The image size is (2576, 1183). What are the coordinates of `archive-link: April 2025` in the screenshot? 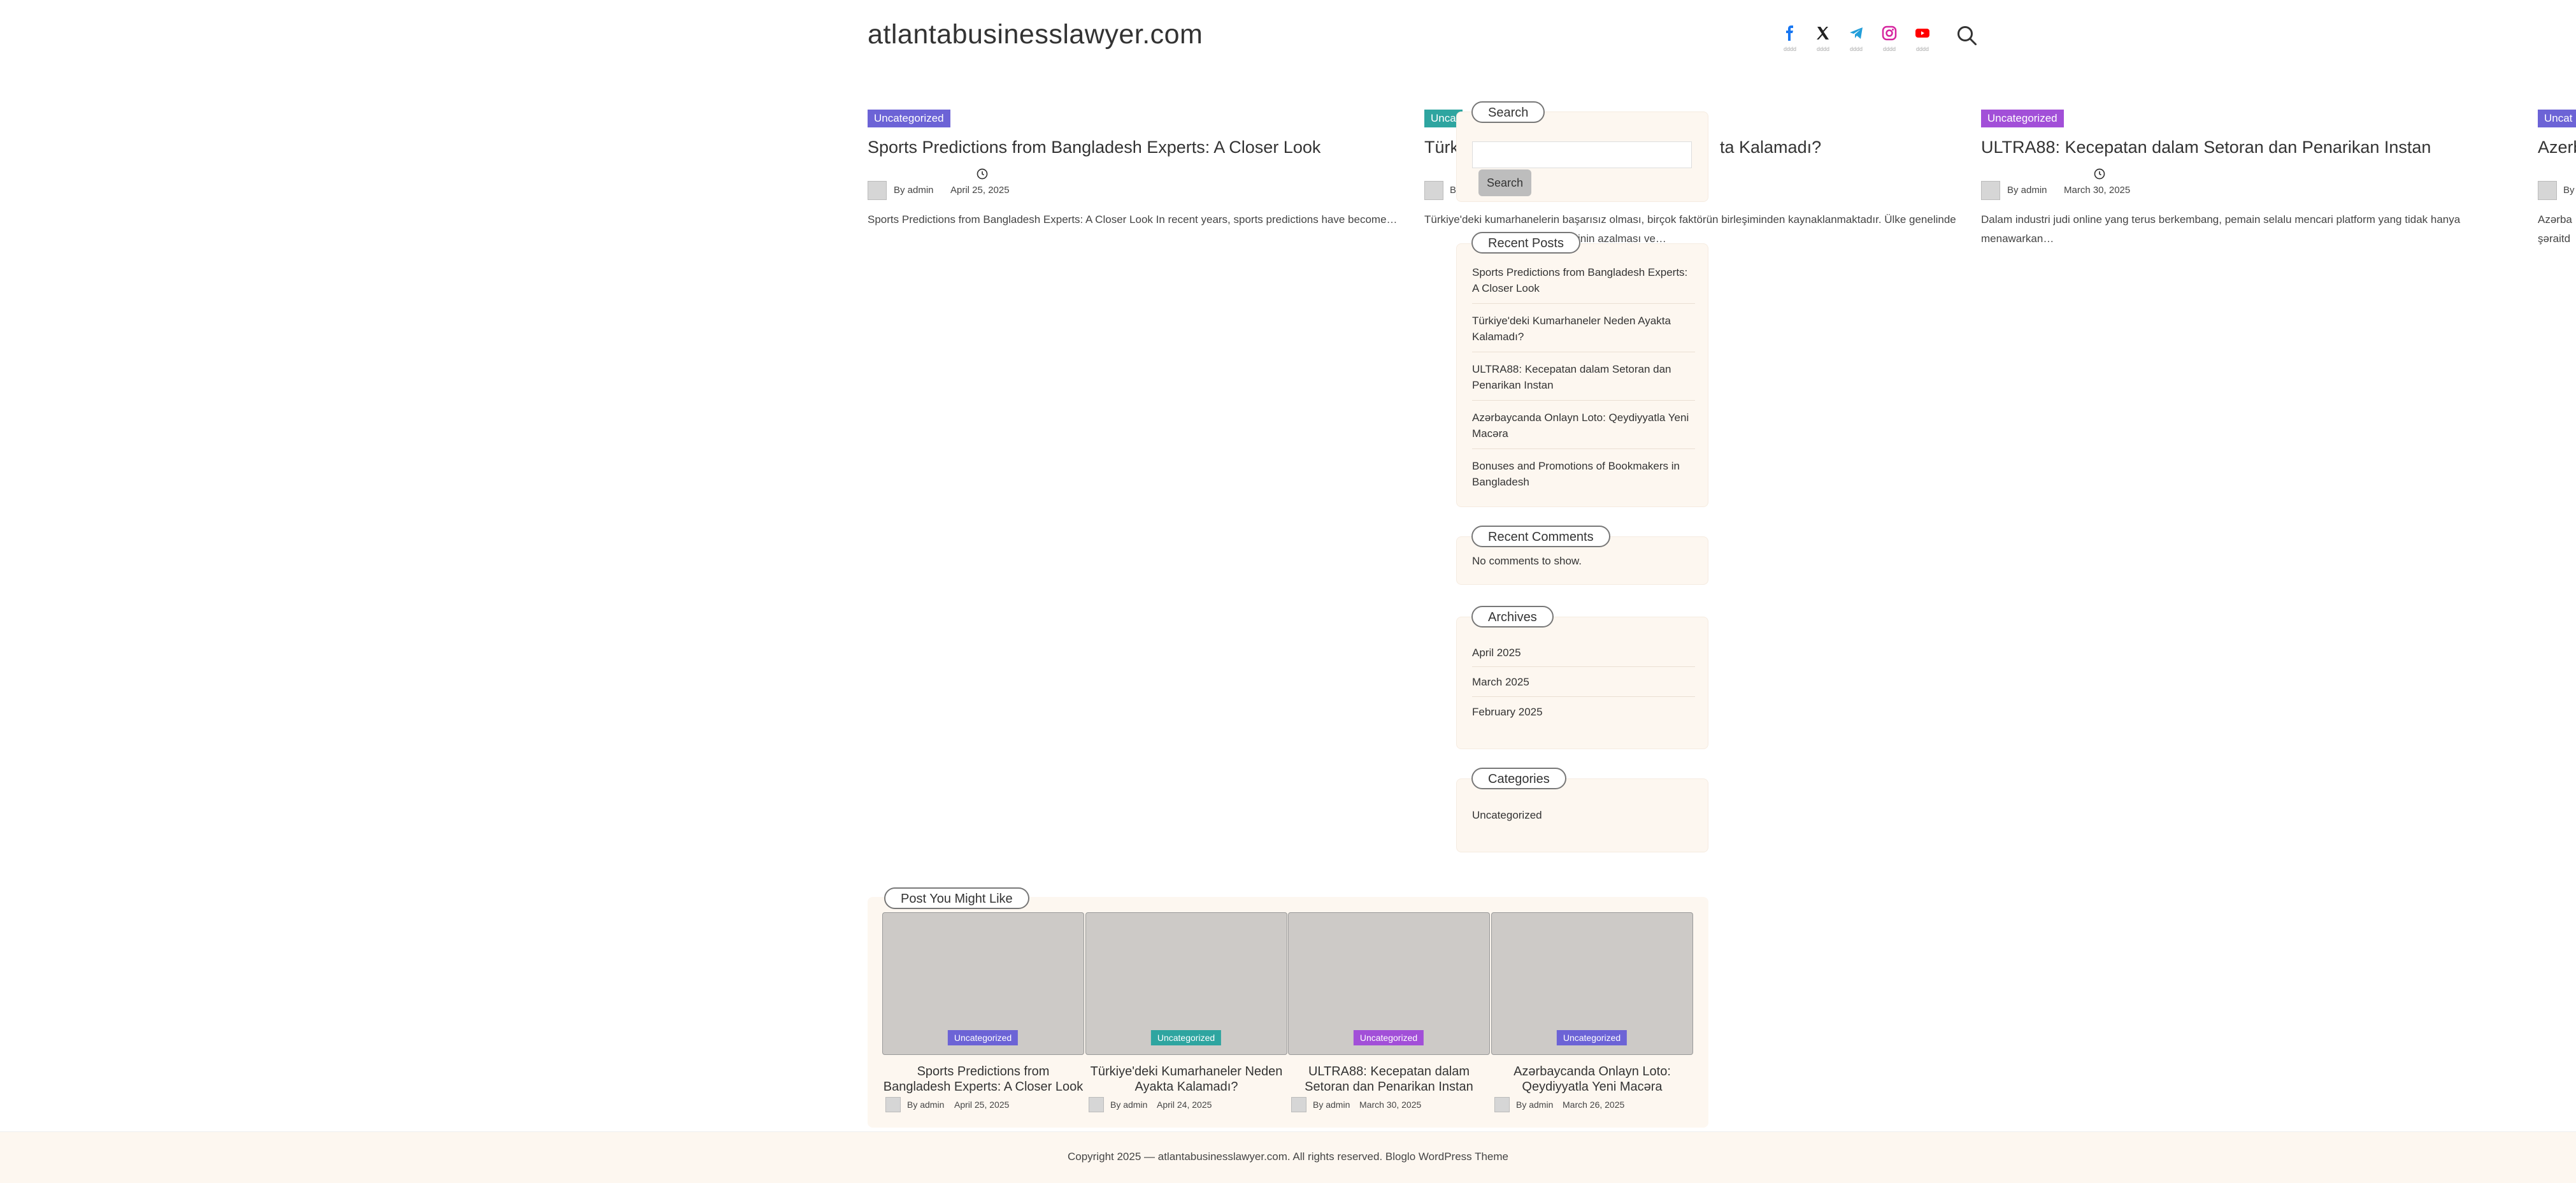 It's located at (1584, 653).